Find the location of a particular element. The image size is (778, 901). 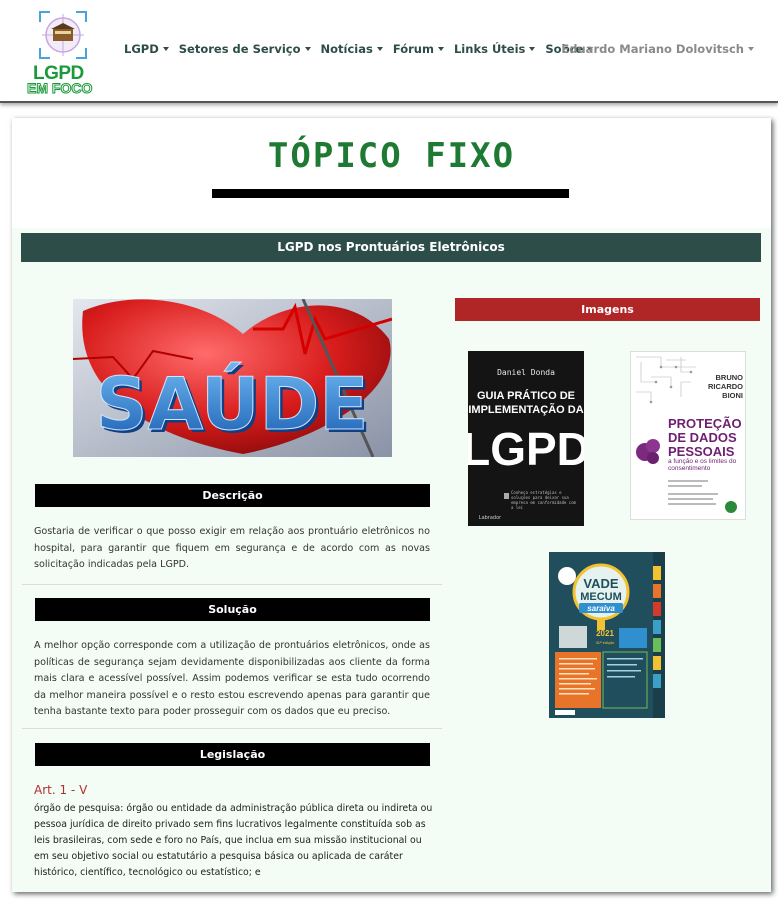

site-logo: LGPD EM FOCO is located at coordinates (64, 52).